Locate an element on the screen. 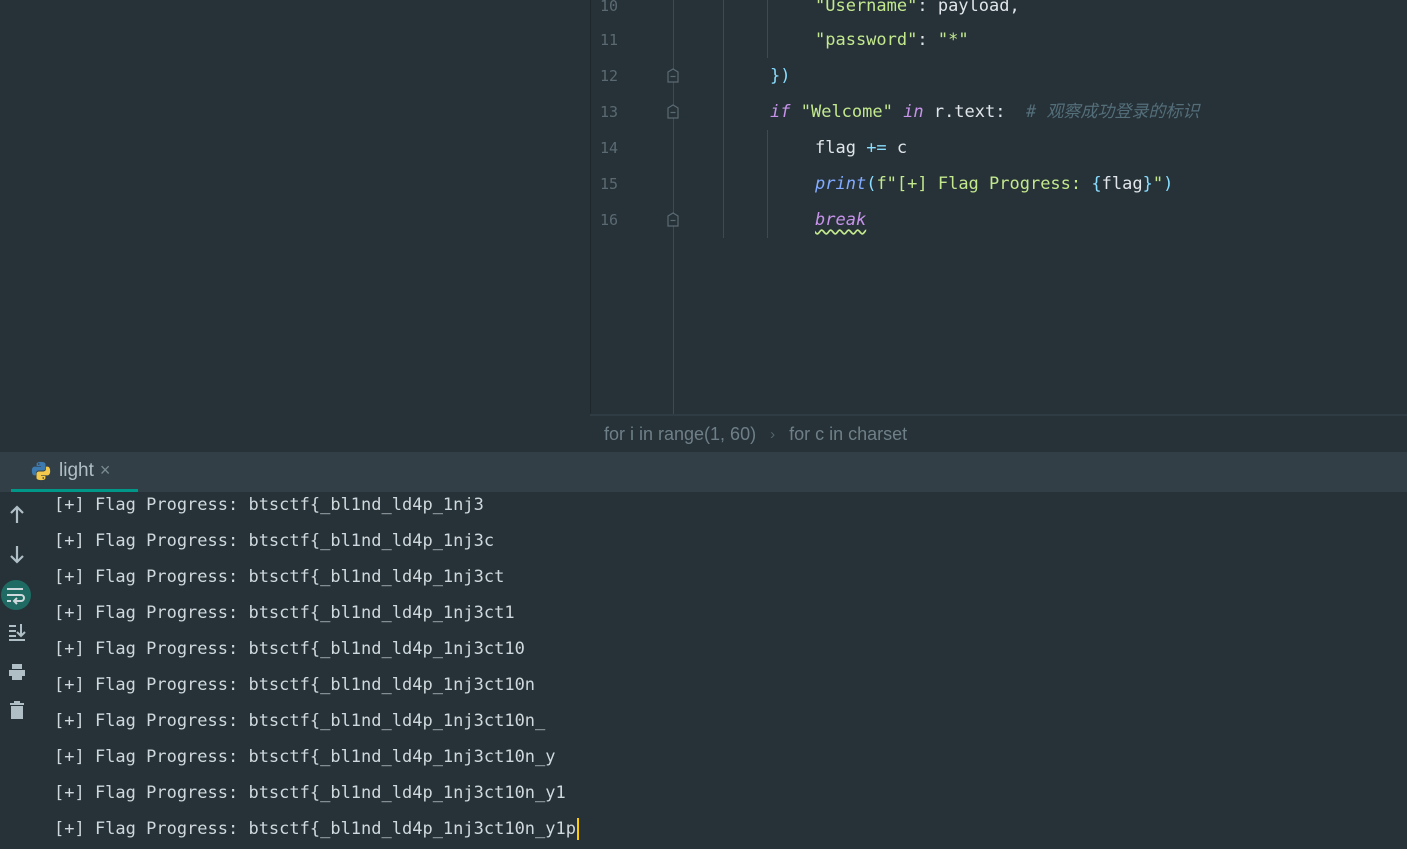  print-icon is located at coordinates (17, 672).